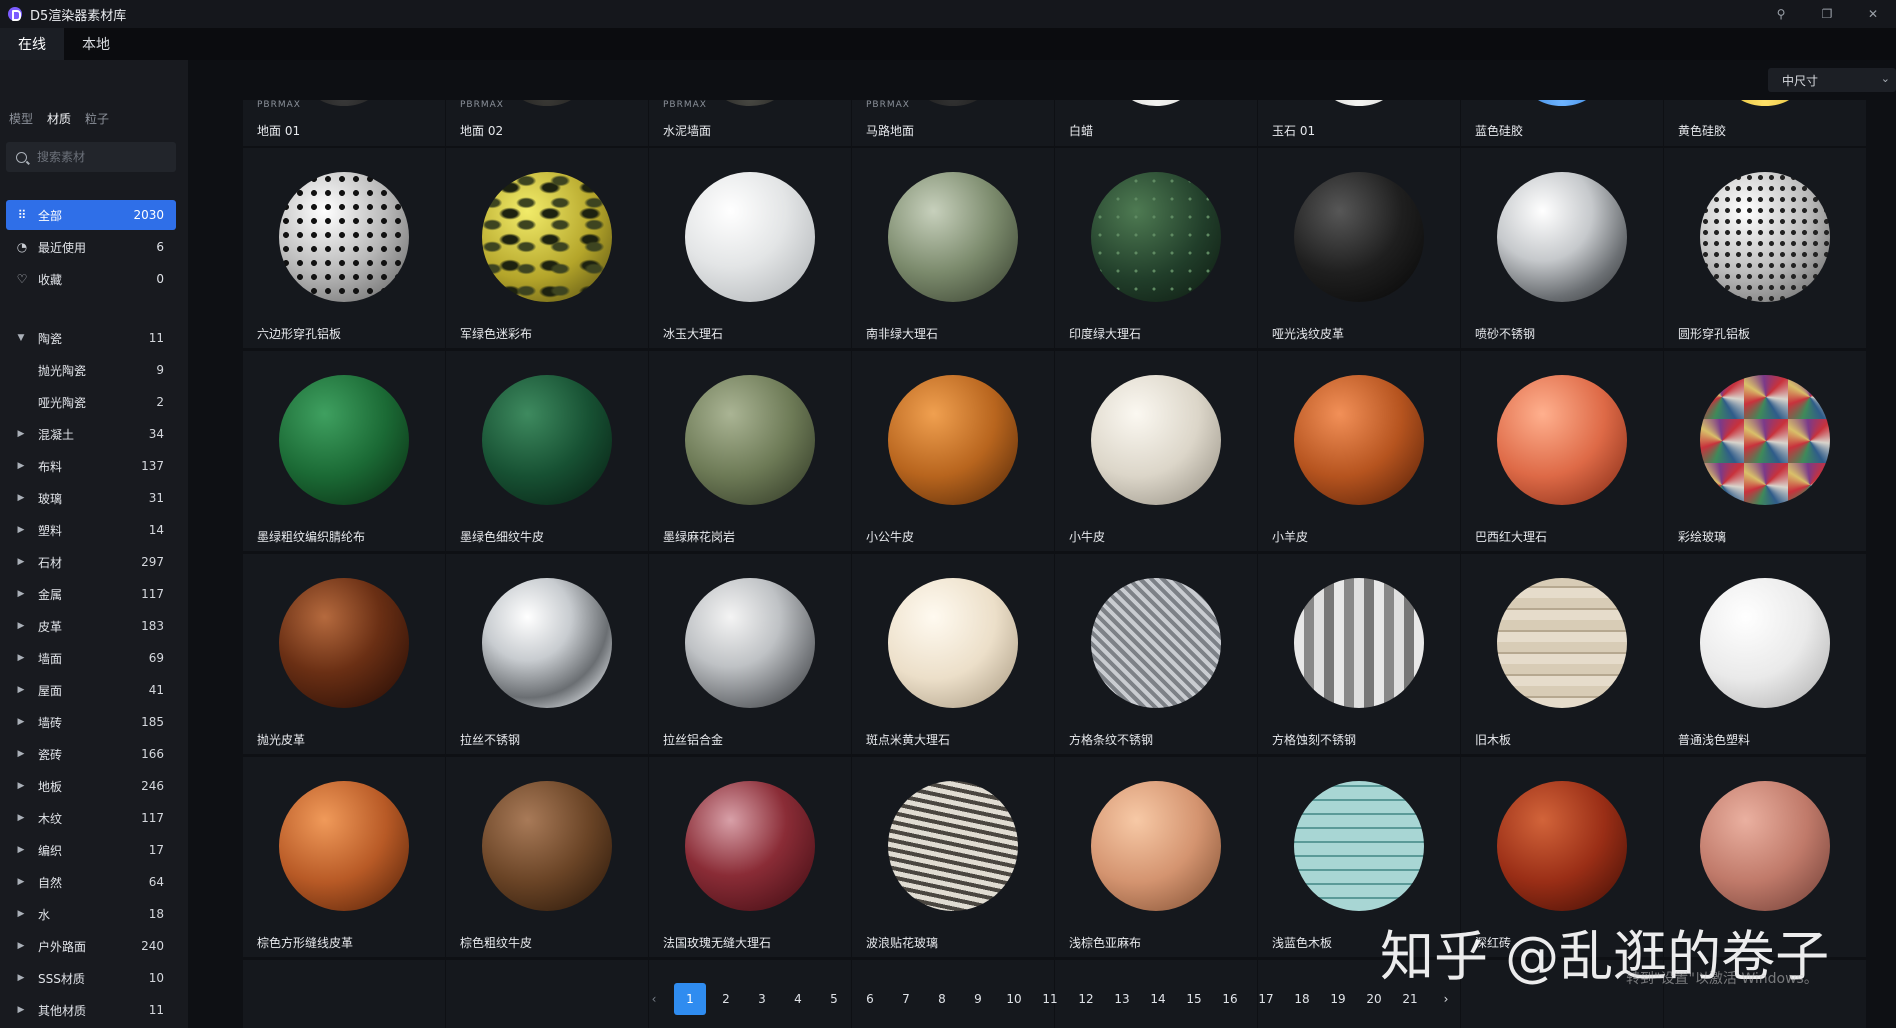 This screenshot has width=1896, height=1028. What do you see at coordinates (1562, 451) in the screenshot?
I see `material-card: 巴西红大理石` at bounding box center [1562, 451].